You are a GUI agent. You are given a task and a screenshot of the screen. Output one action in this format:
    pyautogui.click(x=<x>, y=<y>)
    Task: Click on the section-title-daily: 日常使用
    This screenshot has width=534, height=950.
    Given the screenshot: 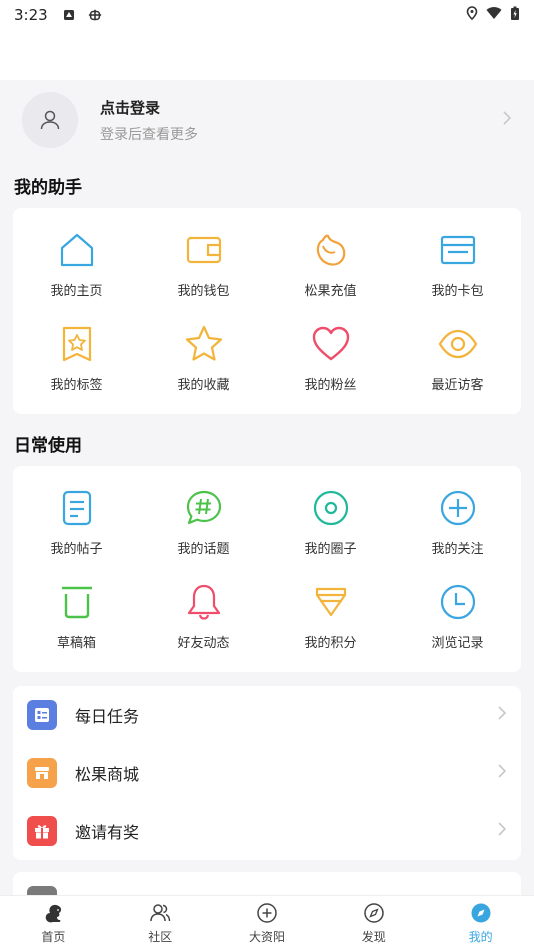 What is the action you would take?
    pyautogui.click(x=48, y=446)
    